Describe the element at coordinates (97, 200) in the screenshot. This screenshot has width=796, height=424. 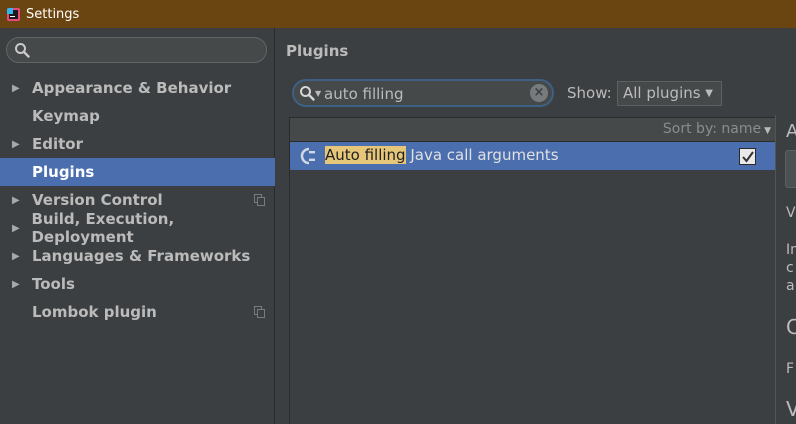
I see `sidebar-item-label: Version Control` at that location.